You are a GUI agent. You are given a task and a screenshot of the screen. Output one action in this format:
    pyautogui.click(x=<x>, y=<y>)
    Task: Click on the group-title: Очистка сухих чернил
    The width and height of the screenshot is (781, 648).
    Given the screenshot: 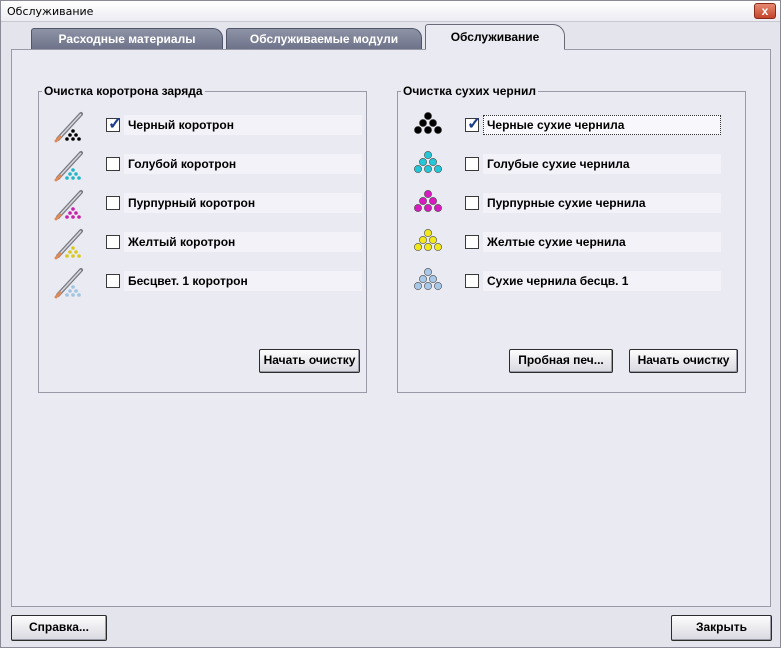 What is the action you would take?
    pyautogui.click(x=470, y=91)
    